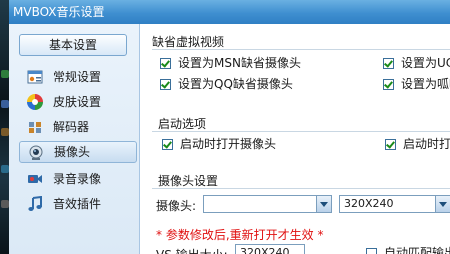 The image size is (450, 254). I want to click on option-label: 自动匹配输出, so click(417, 250).